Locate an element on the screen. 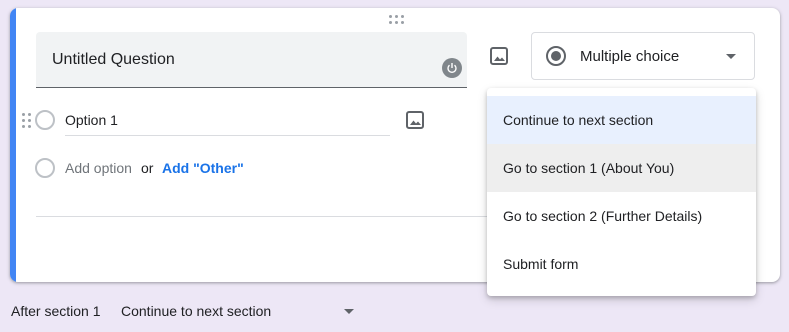  section-footer: After section 1 Continue to next section is located at coordinates (394, 311).